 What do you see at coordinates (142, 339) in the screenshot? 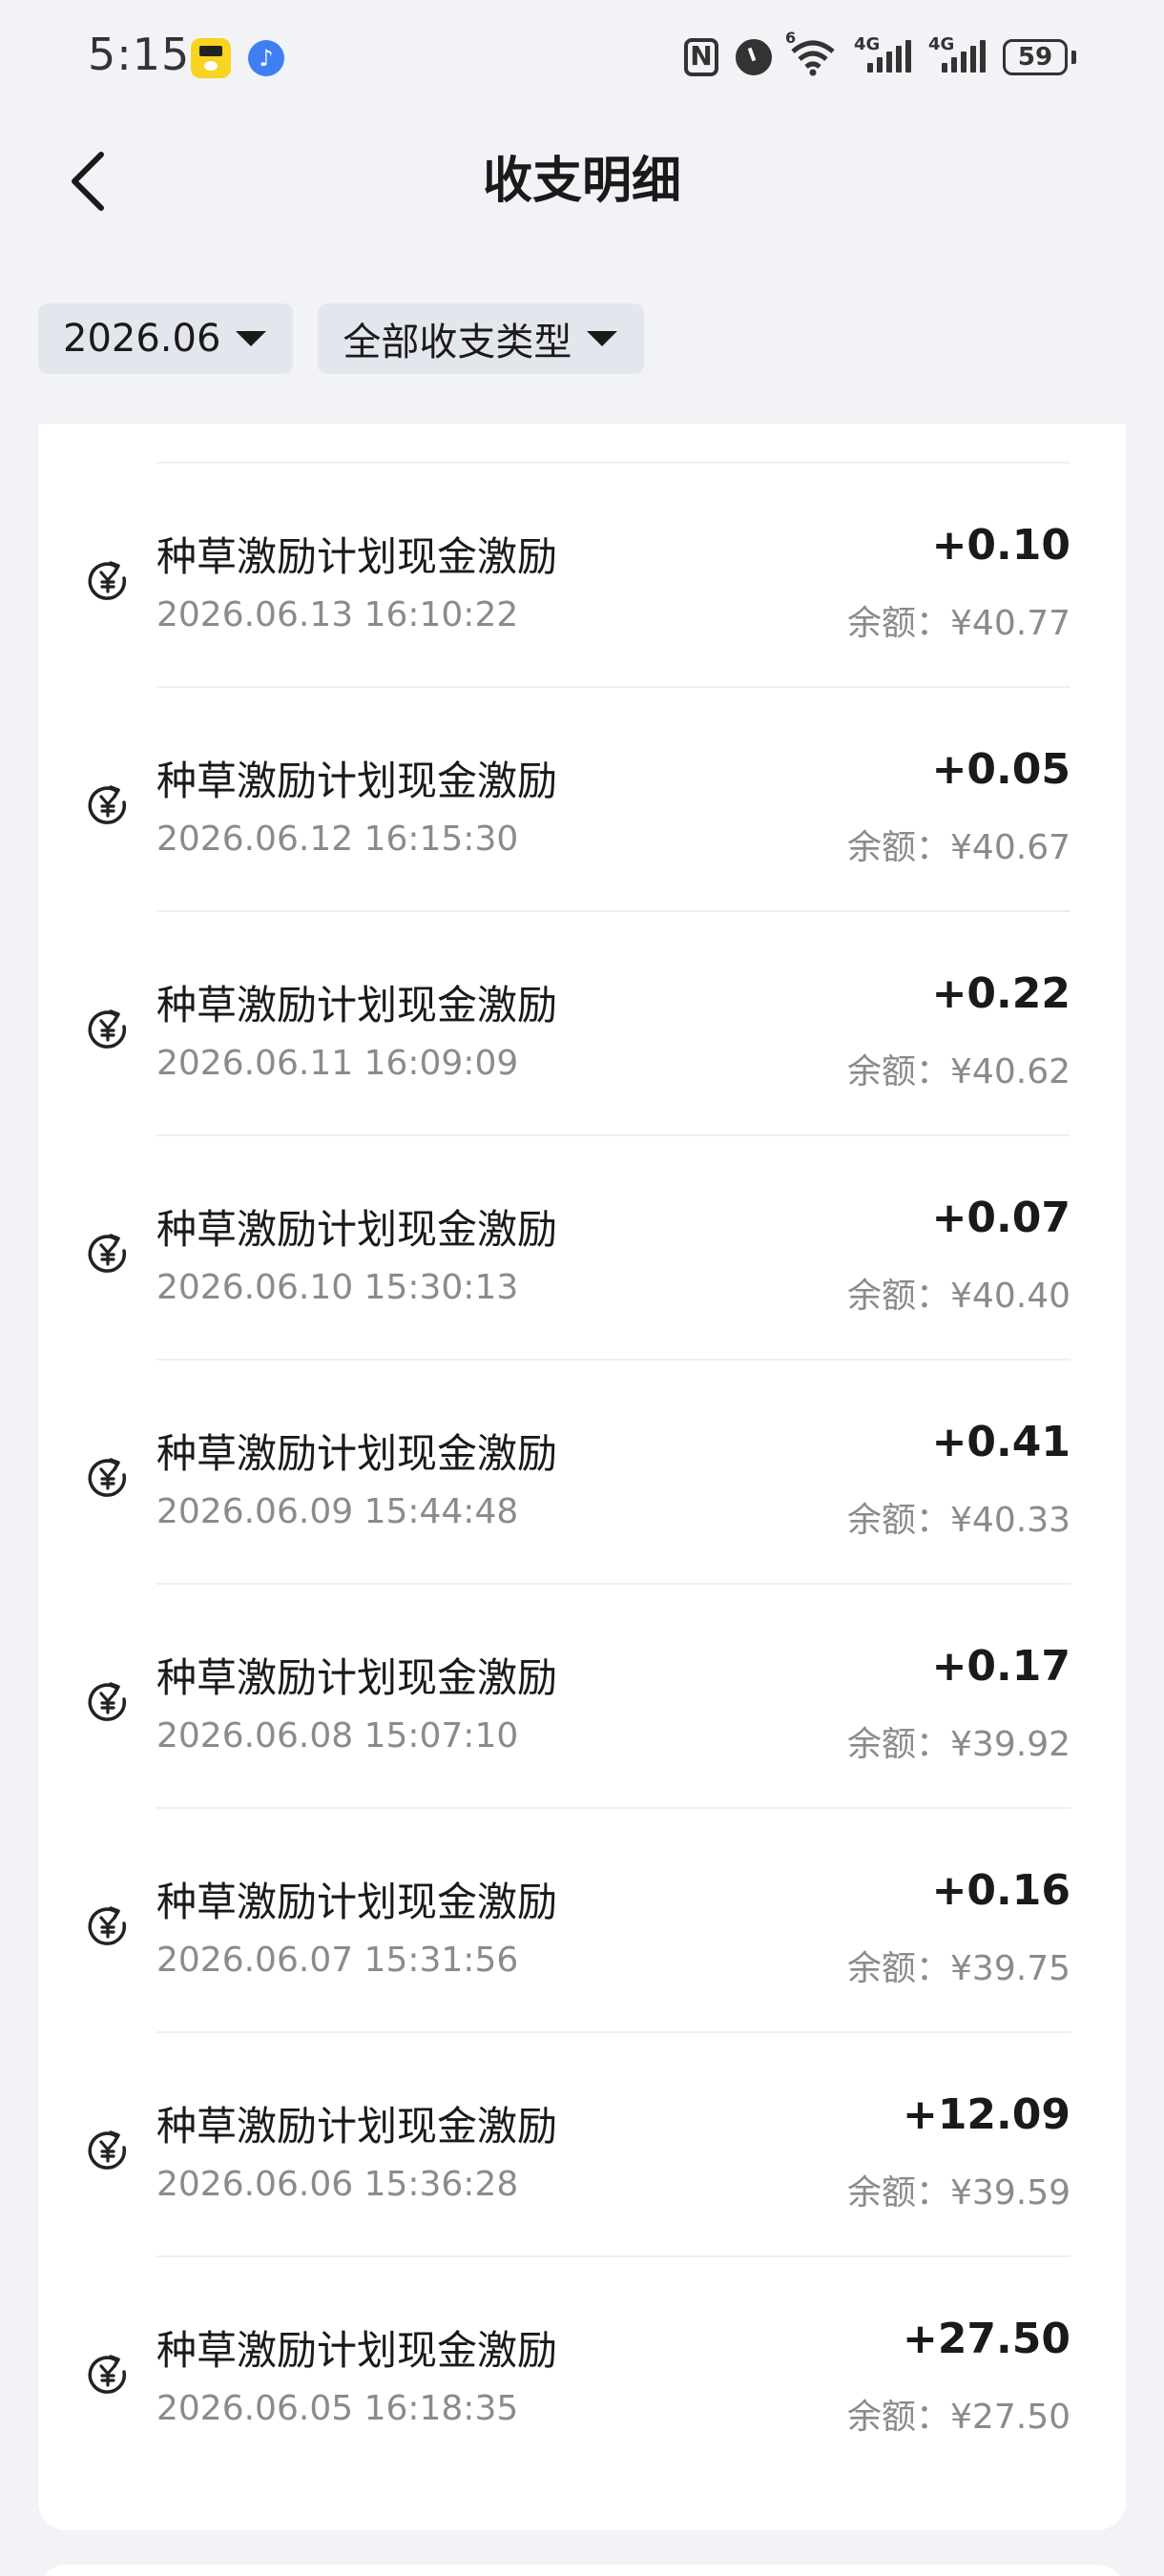
I see `month-filter-label: 2026.06` at bounding box center [142, 339].